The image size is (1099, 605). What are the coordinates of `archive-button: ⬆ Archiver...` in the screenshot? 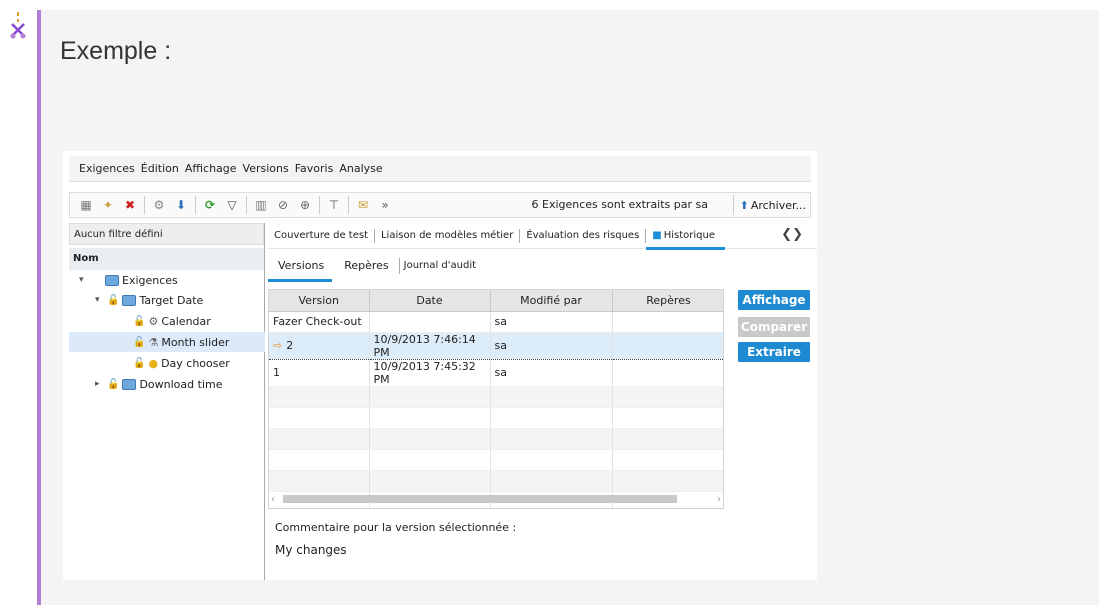 It's located at (769, 205).